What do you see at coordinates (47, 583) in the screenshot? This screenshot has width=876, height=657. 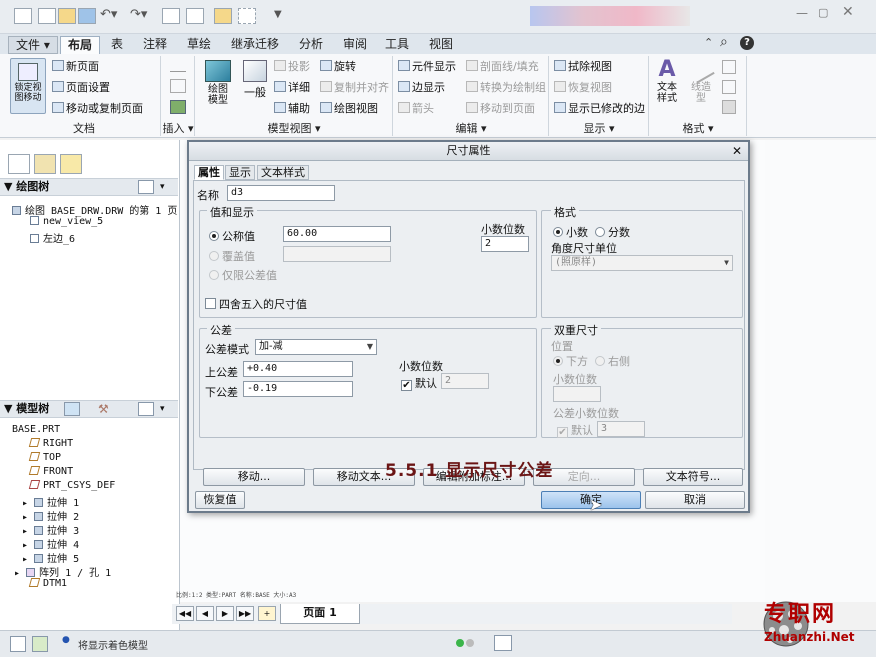 I see `tree-item: DTM1` at bounding box center [47, 583].